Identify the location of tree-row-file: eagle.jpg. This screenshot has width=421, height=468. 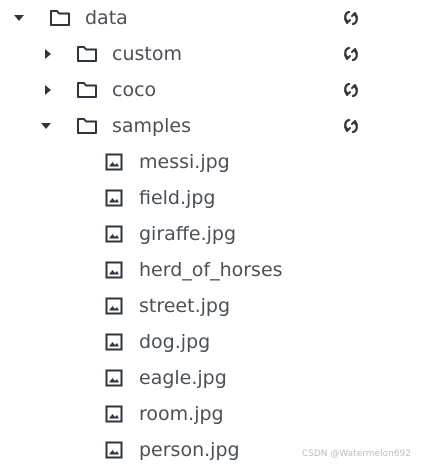
(210, 378).